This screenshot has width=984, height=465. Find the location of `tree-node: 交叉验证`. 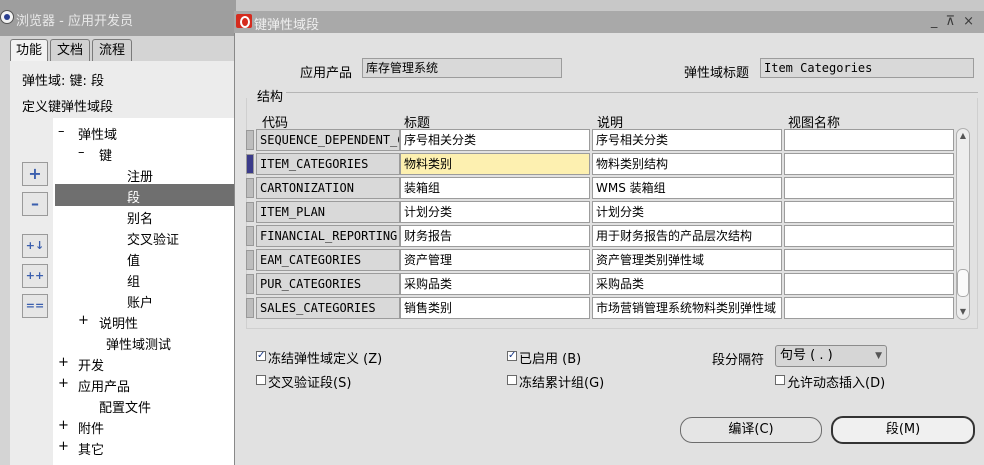

tree-node: 交叉验证 is located at coordinates (153, 238).